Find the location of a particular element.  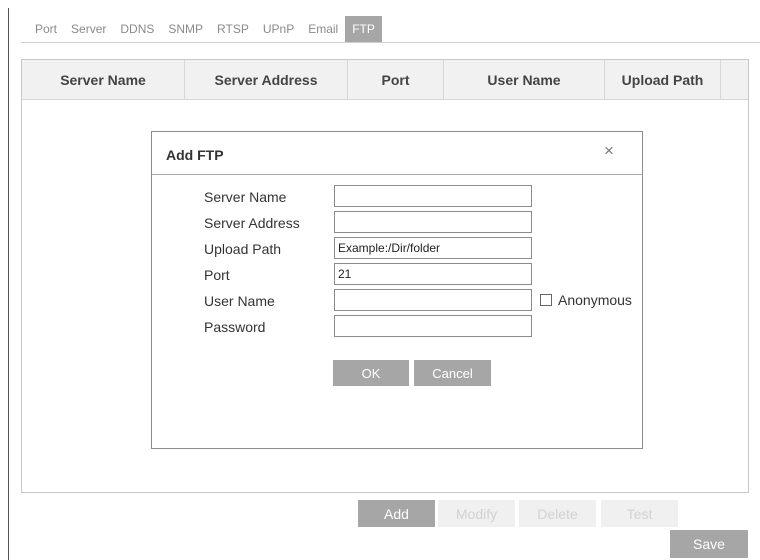

tab-bar-divider is located at coordinates (390, 42).